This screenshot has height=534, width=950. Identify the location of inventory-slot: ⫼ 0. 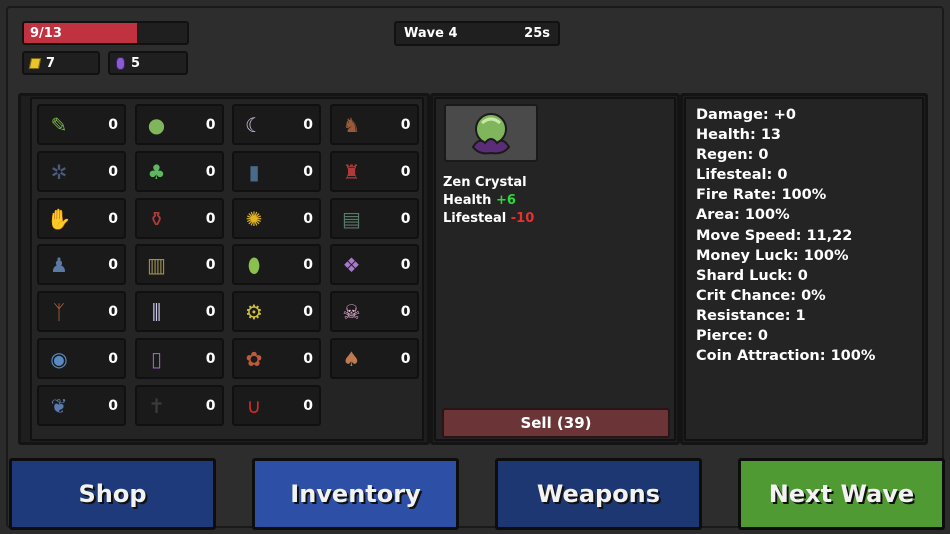
(179, 312).